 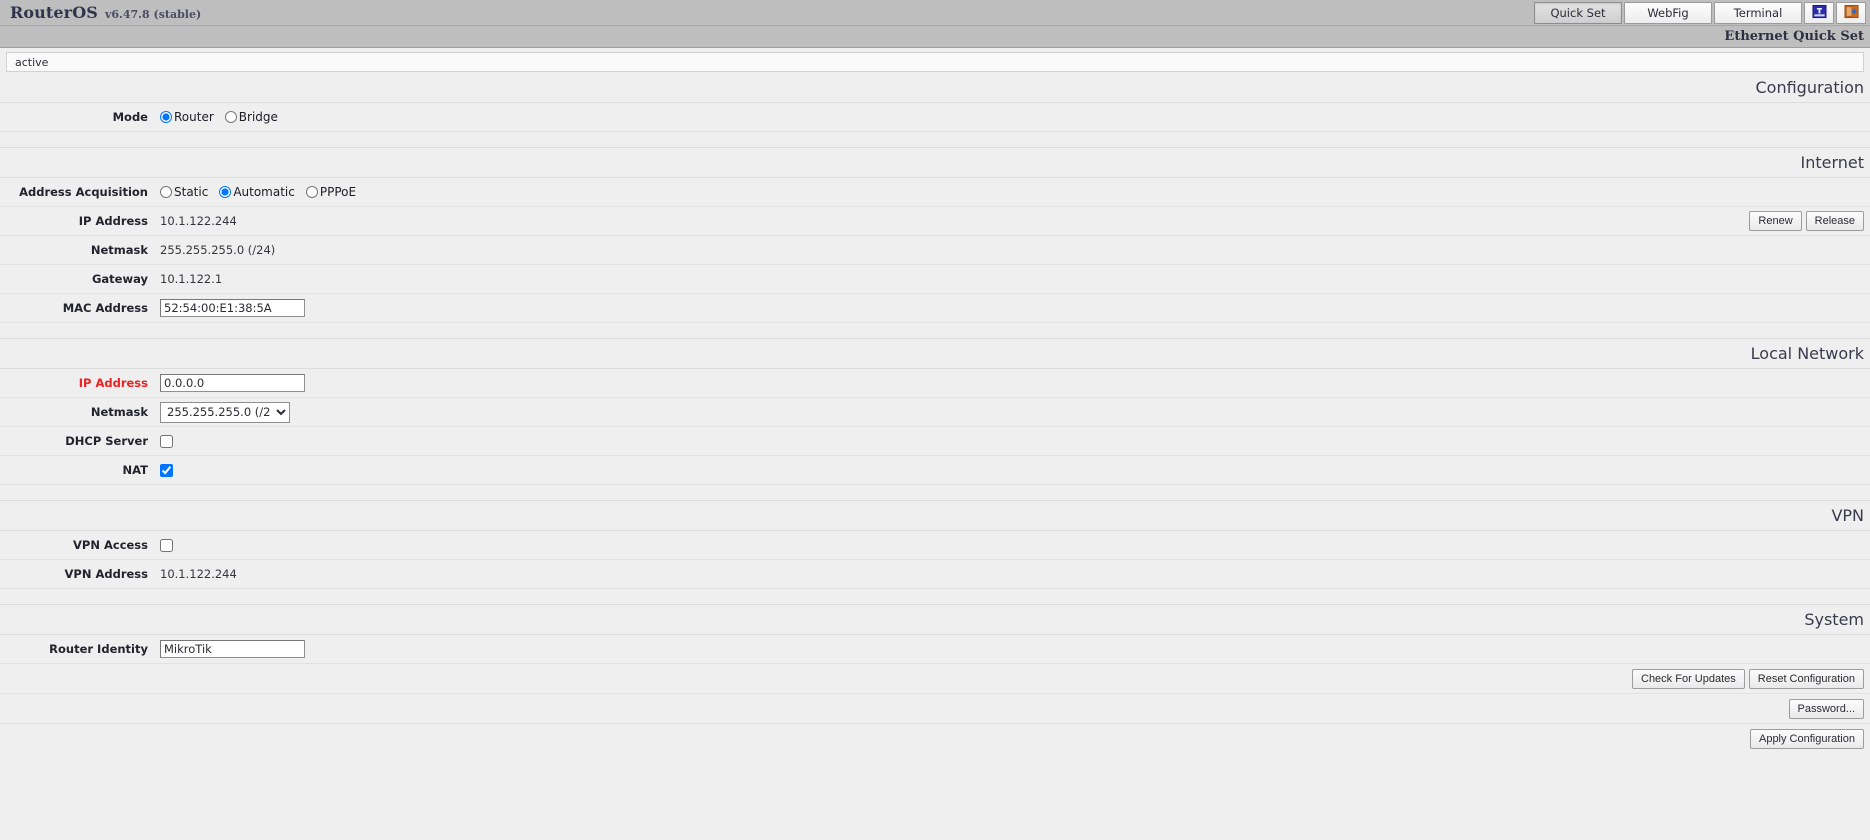 I want to click on value-internet-ip-address: 10.1.122.244, so click(x=198, y=221).